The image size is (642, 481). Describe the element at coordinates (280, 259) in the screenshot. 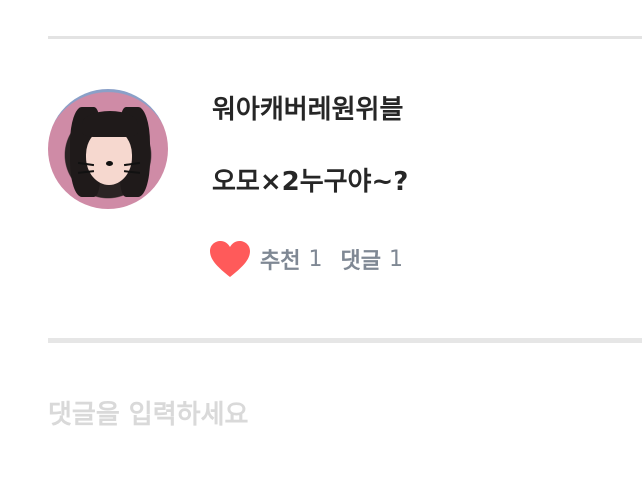

I see `like-label: 추천` at that location.